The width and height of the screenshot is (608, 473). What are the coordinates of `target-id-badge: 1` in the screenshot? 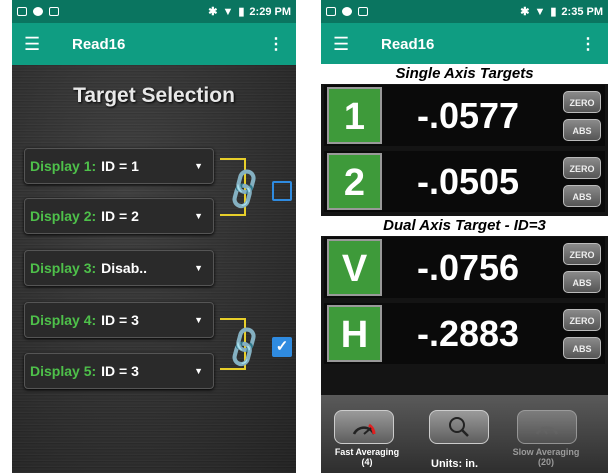 It's located at (354, 115).